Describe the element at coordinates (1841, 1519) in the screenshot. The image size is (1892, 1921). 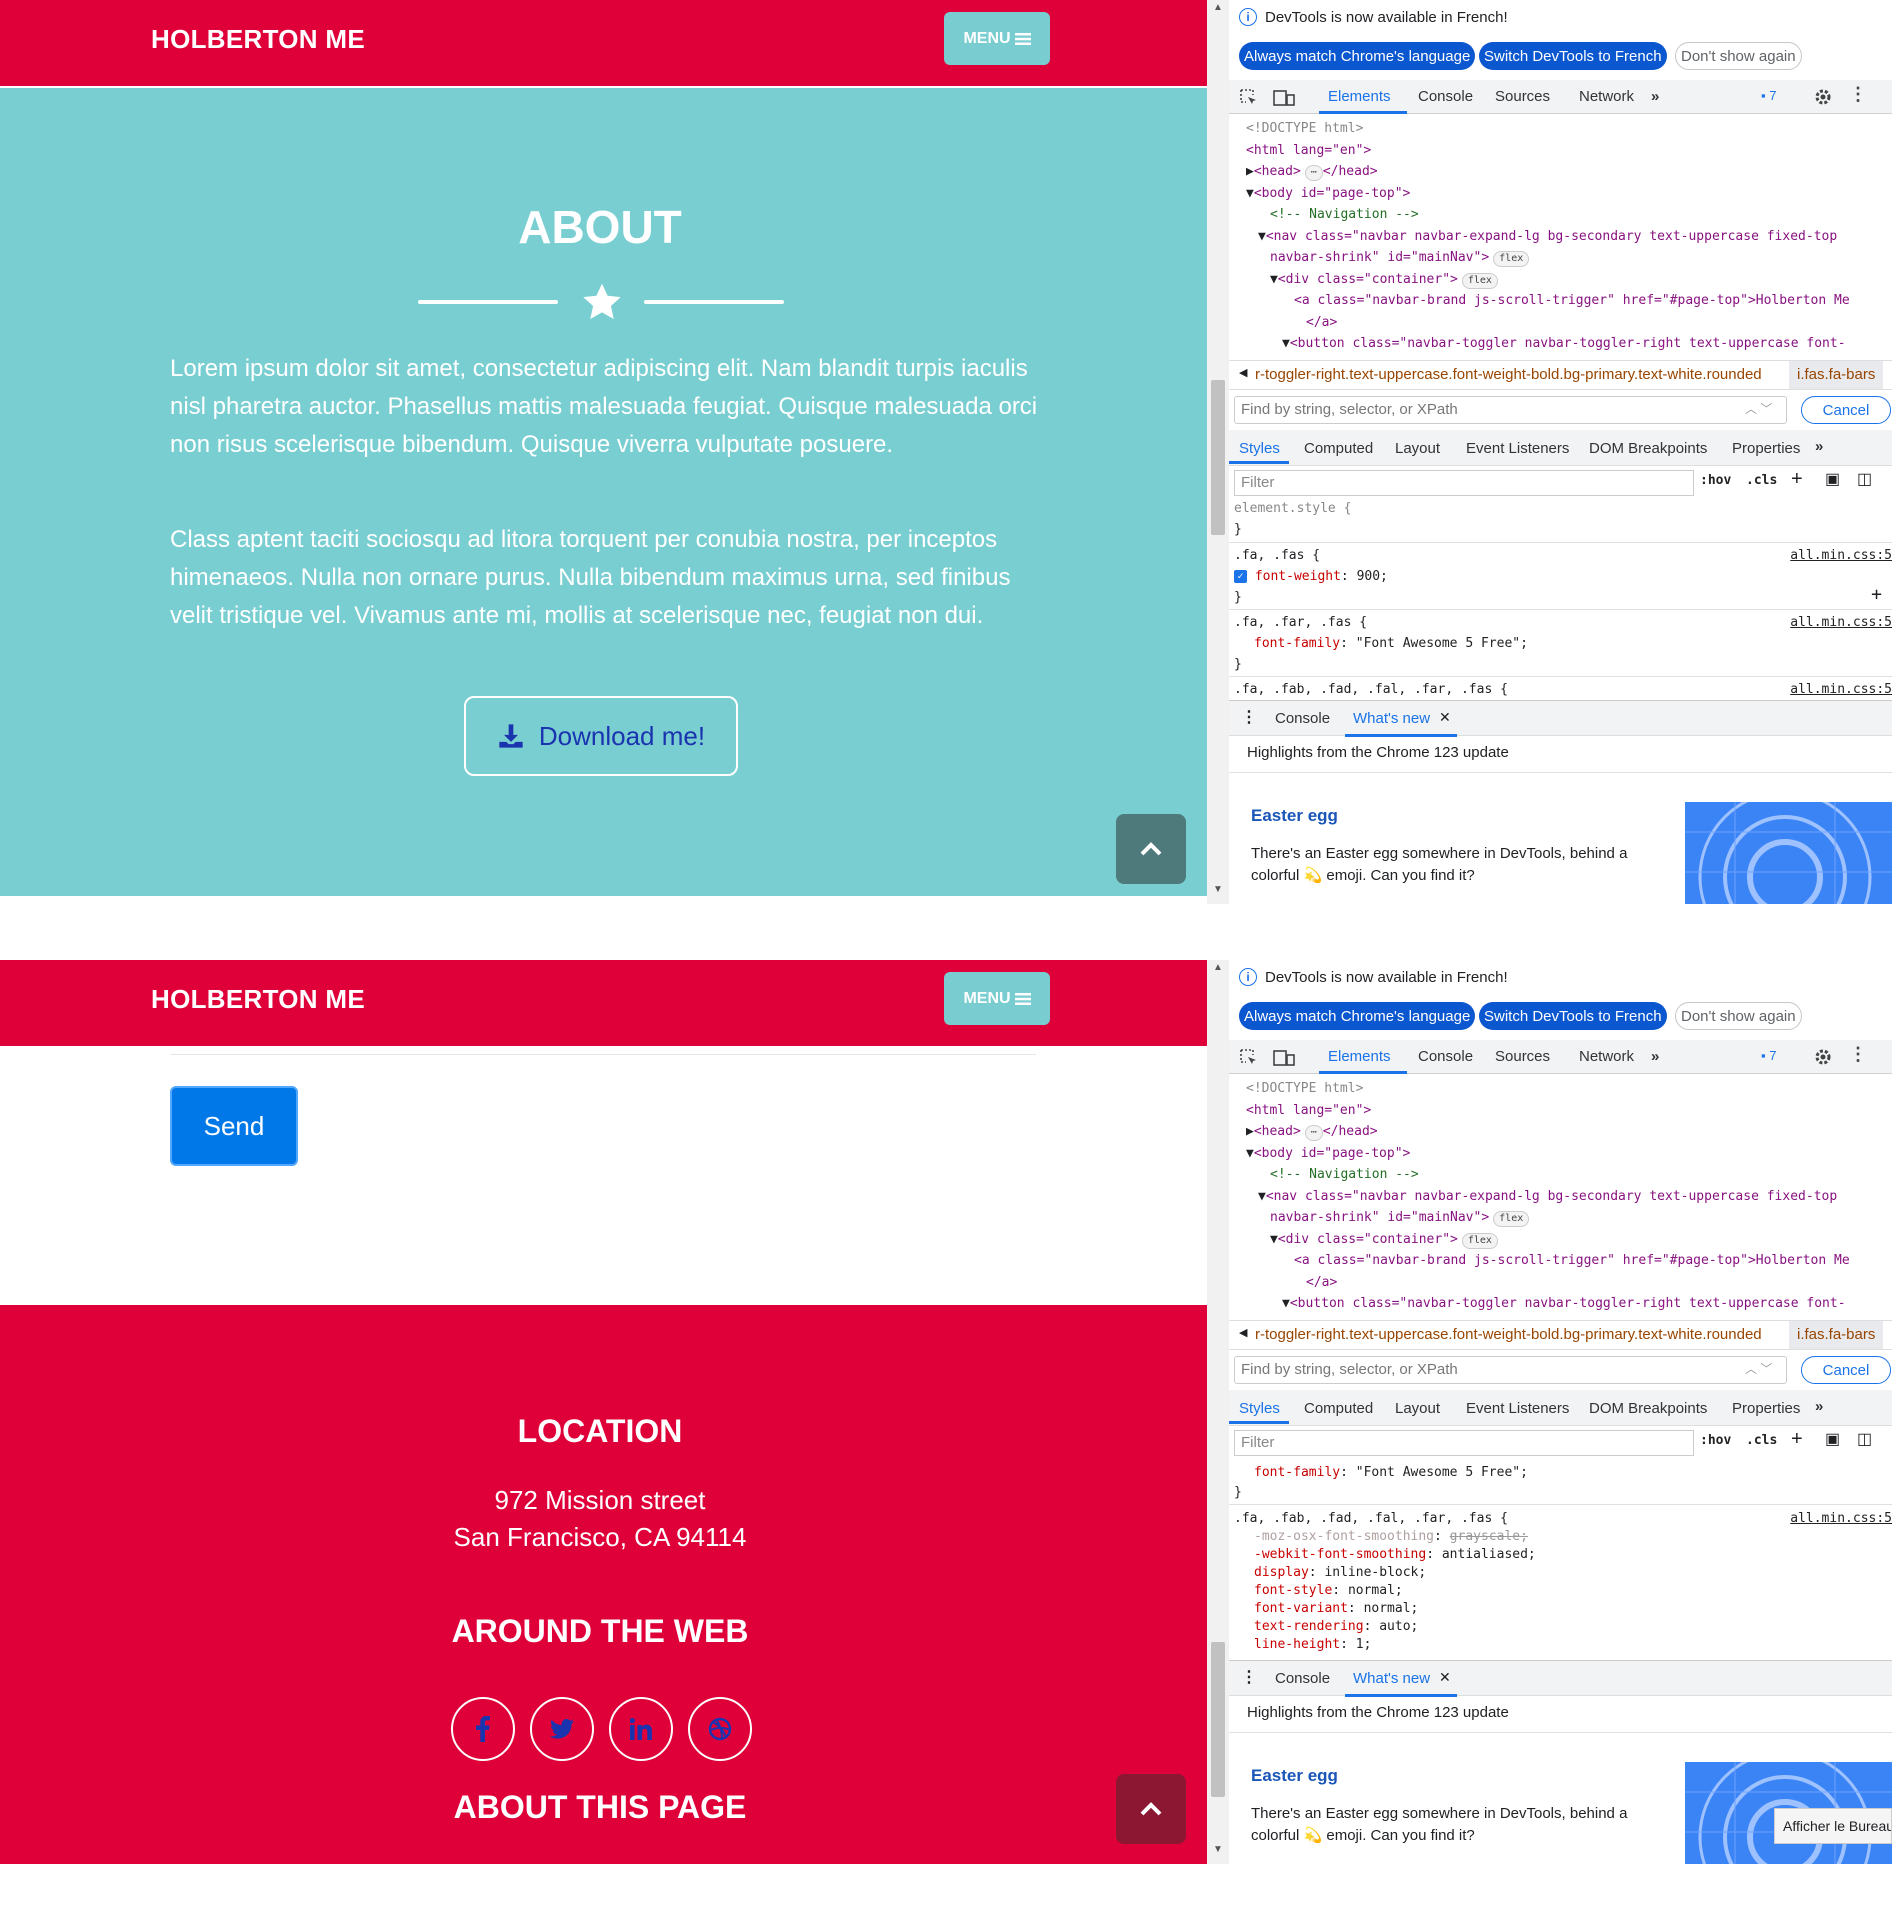
I see `rule-3-source-link: all.min.css:5` at that location.